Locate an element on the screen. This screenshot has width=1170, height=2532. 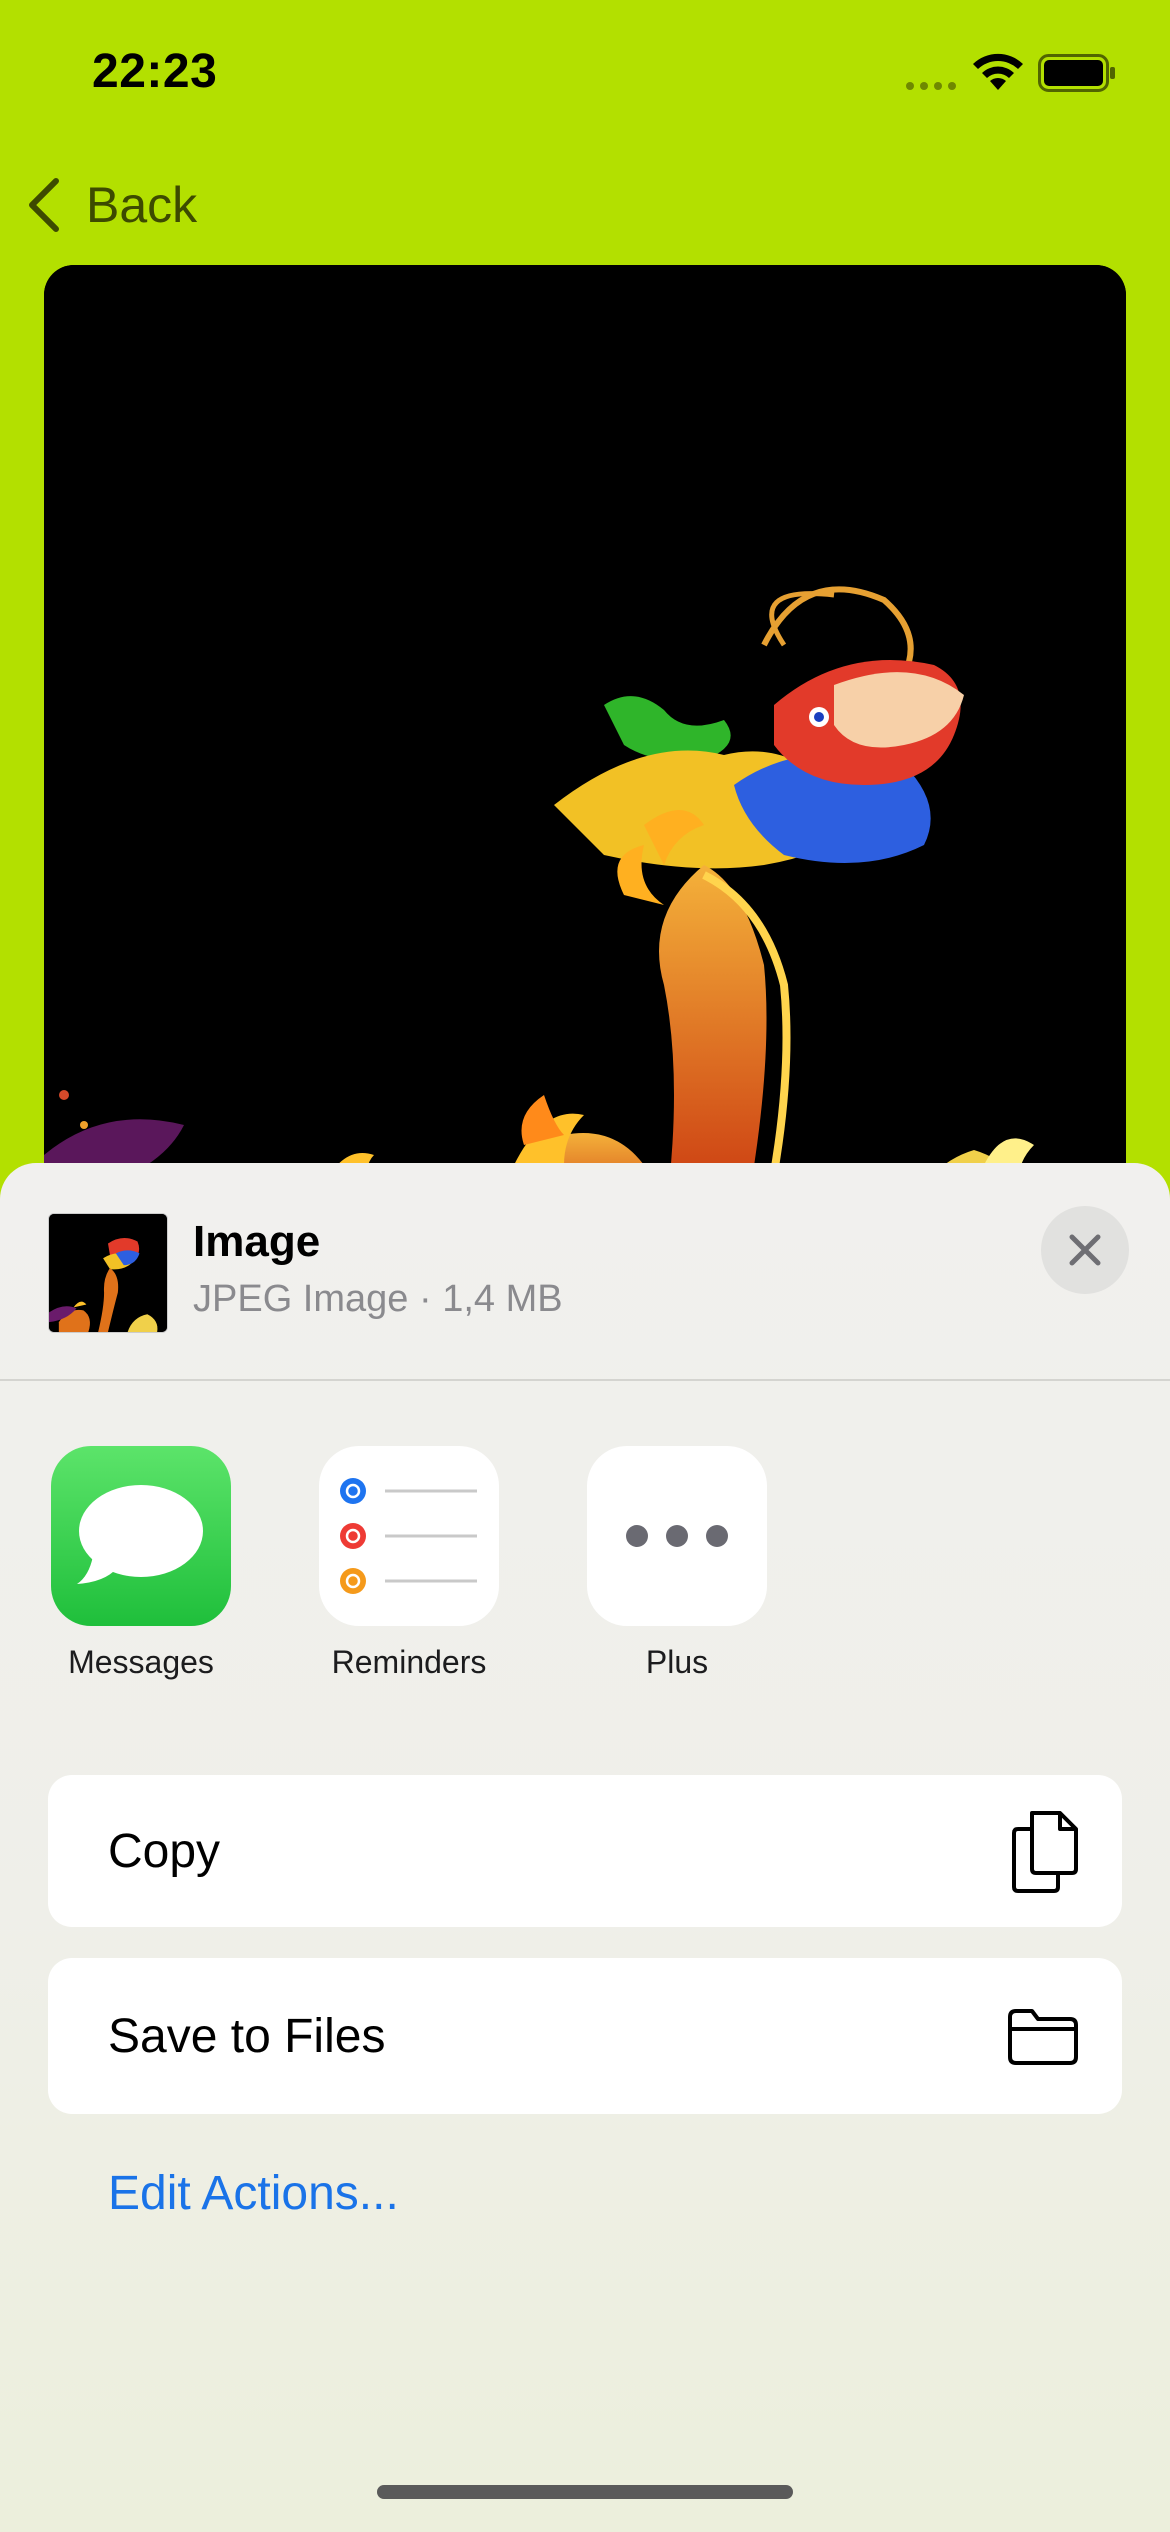
file-meta: JPEG Image · 1,4 MB is located at coordinates (378, 1299).